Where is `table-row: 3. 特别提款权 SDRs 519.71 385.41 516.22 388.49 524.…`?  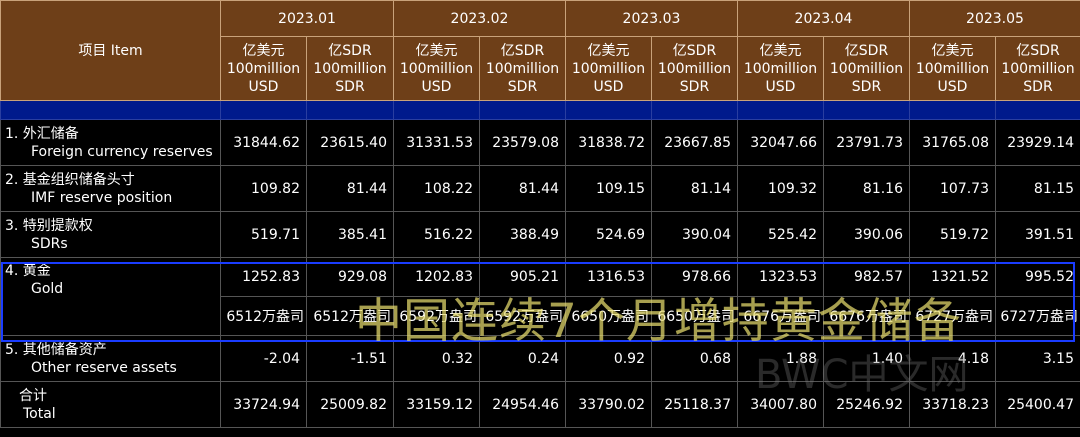
table-row: 3. 特别提款权 SDRs 519.71 385.41 516.22 388.49 524.… is located at coordinates (540, 234).